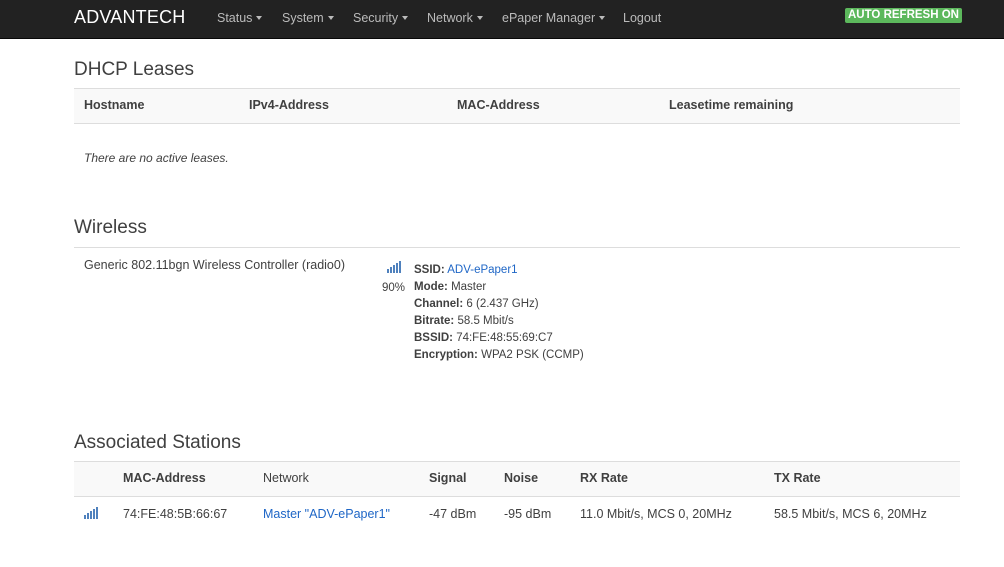 The width and height of the screenshot is (1004, 567). Describe the element at coordinates (434, 321) in the screenshot. I see `detail-key: Bitrate:` at that location.